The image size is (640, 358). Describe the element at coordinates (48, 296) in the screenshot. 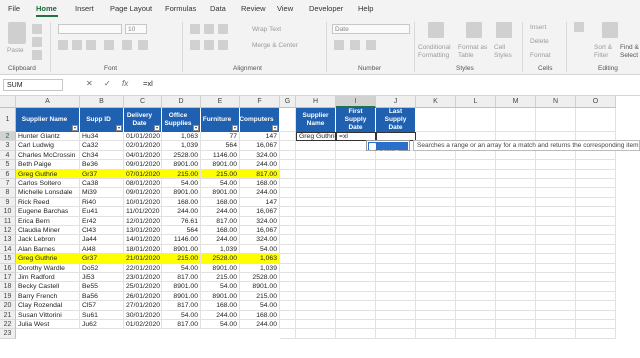

I see `table-cell: Barry French` at that location.